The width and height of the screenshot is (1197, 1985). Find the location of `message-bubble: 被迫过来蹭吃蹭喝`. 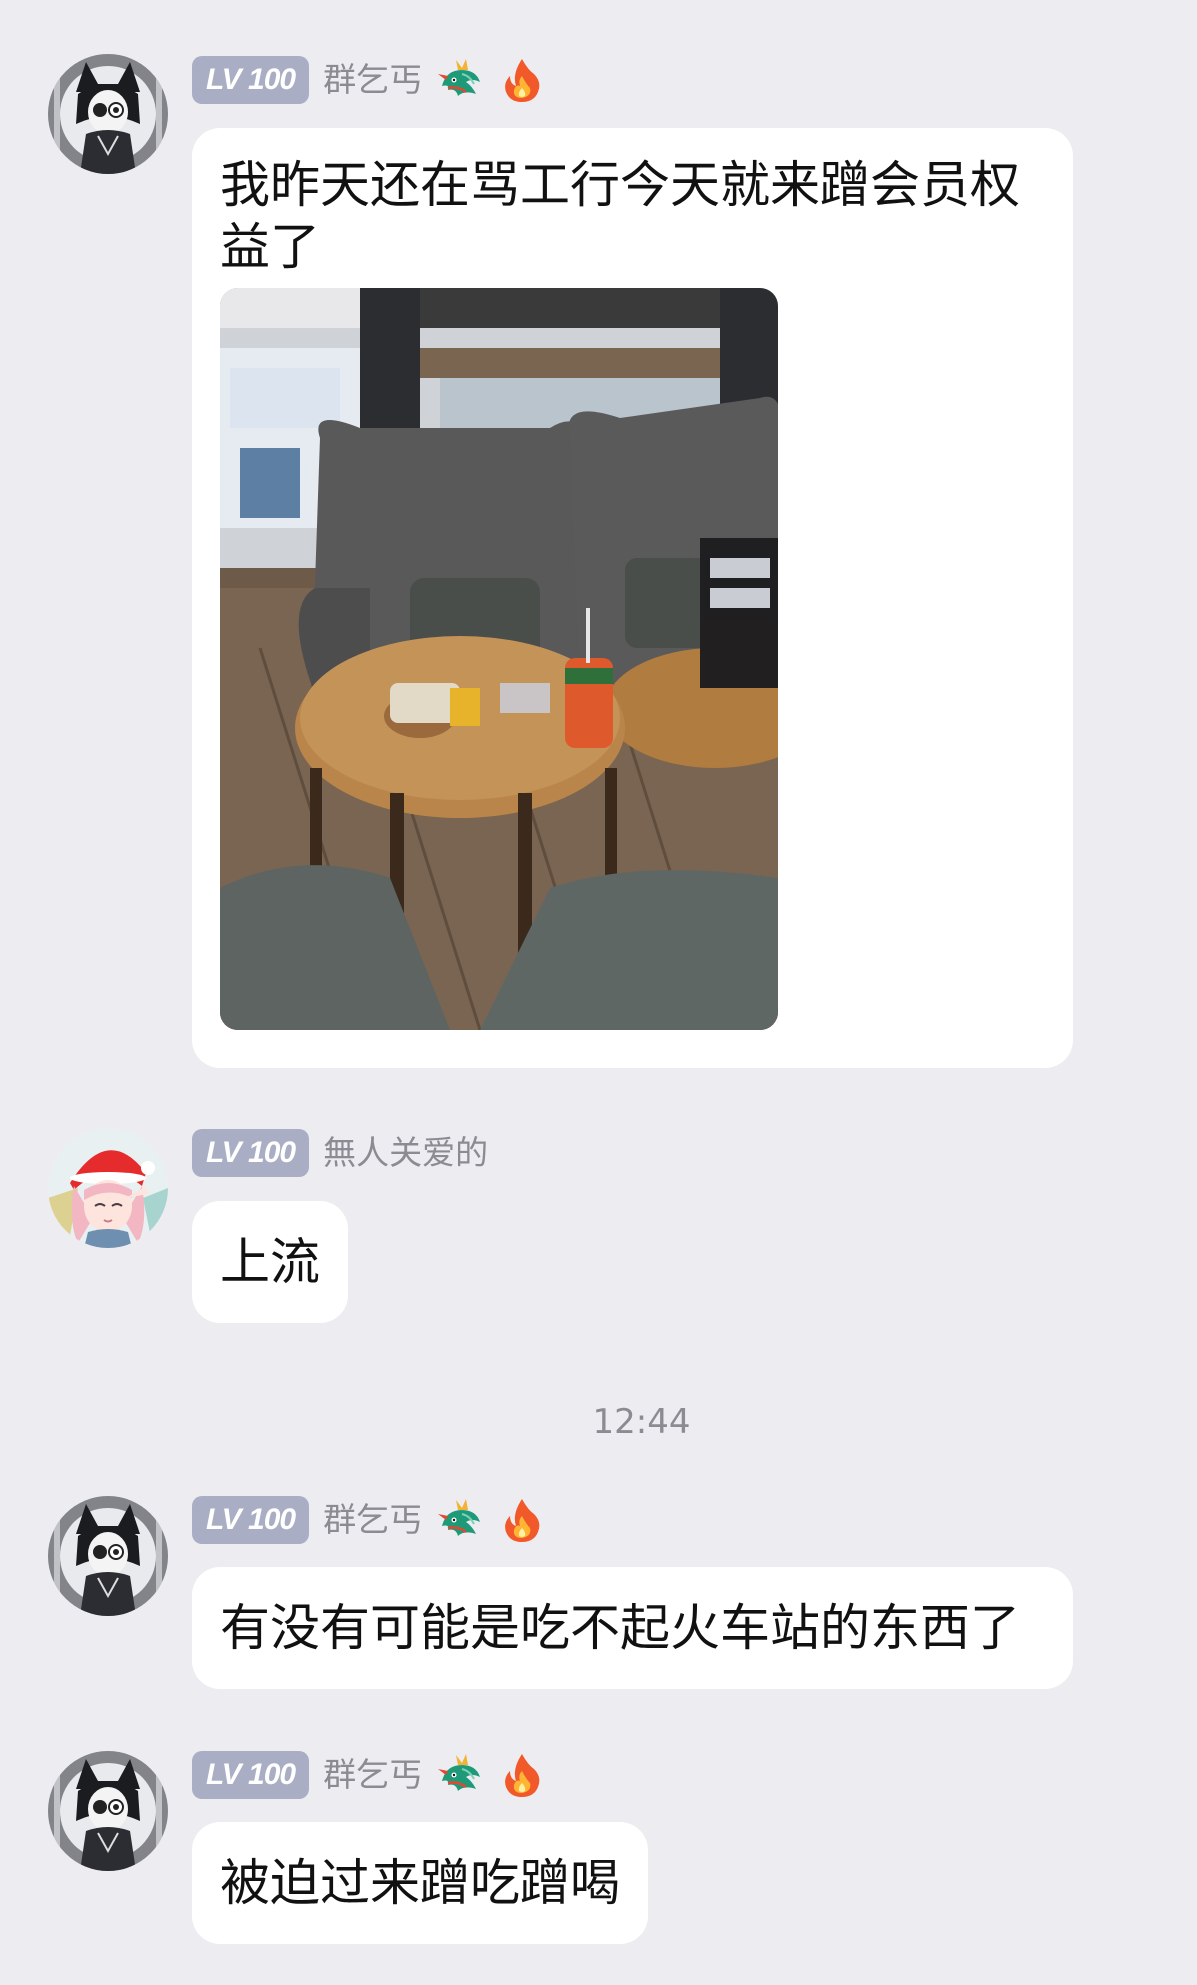

message-bubble: 被迫过来蹭吃蹭喝 is located at coordinates (420, 1883).